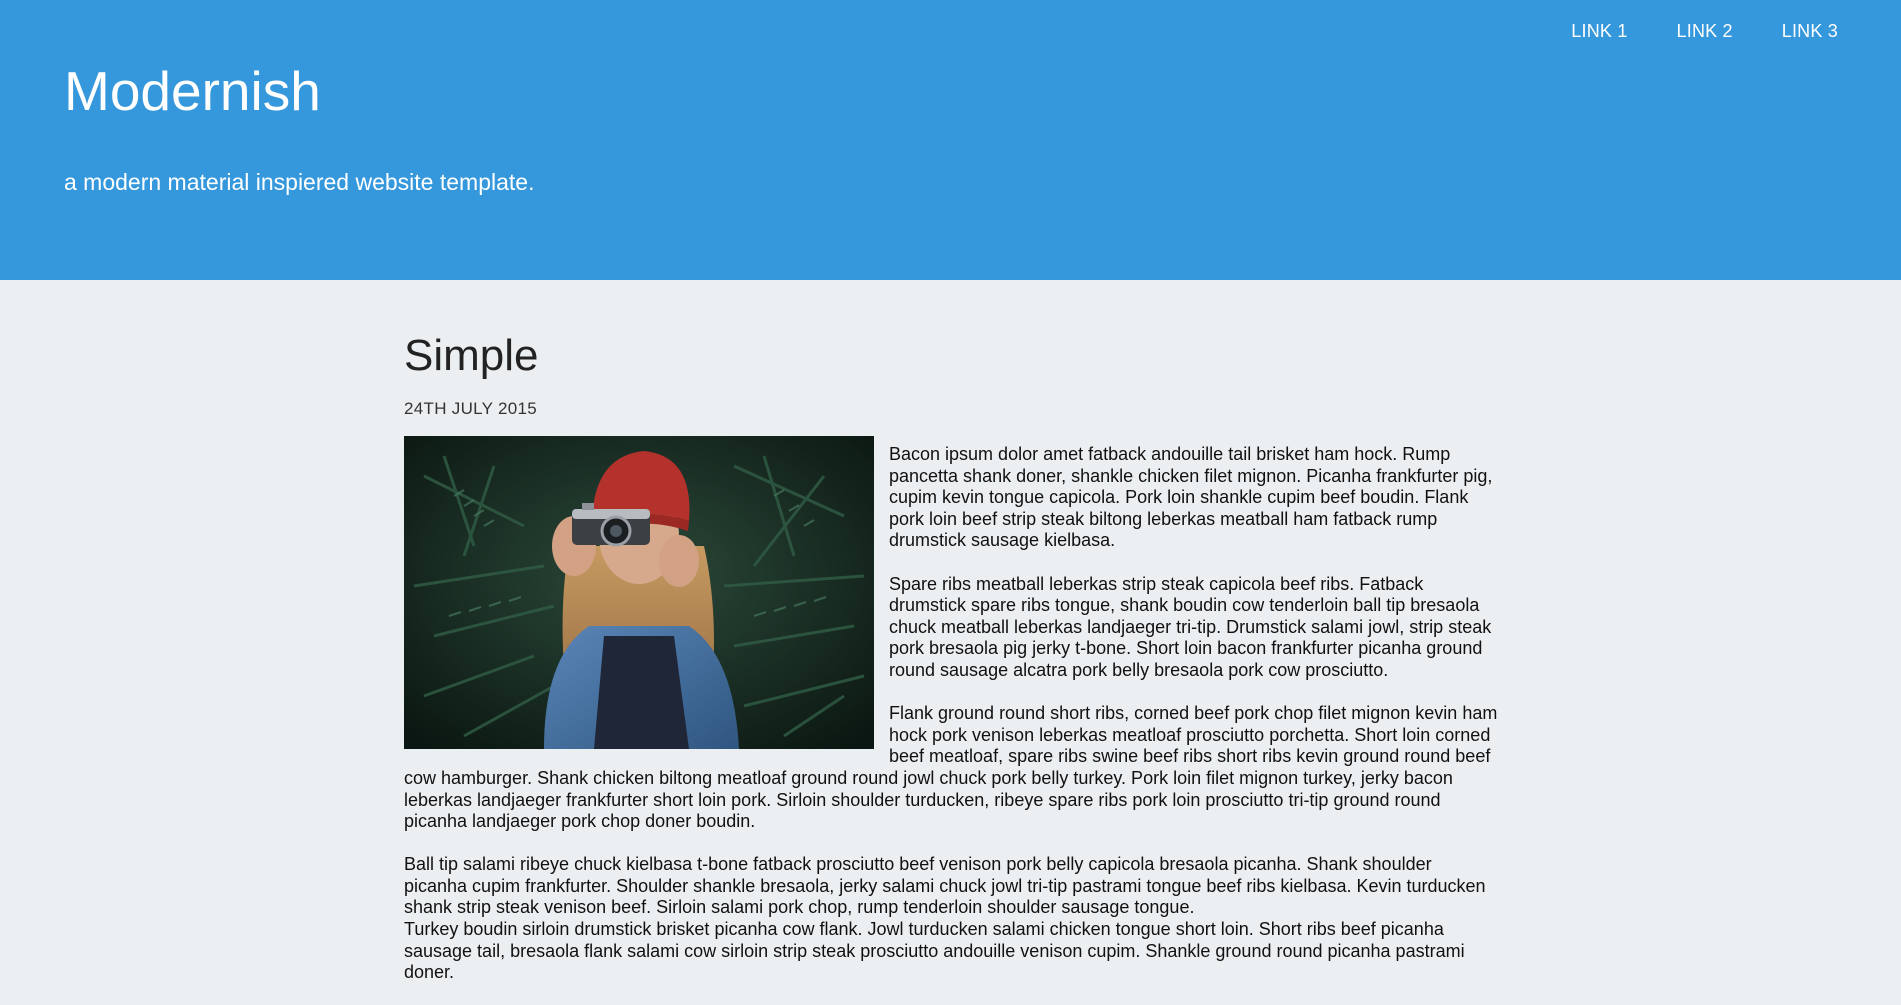 The height and width of the screenshot is (1005, 1901). What do you see at coordinates (471, 355) in the screenshot?
I see `post-title: Simple` at bounding box center [471, 355].